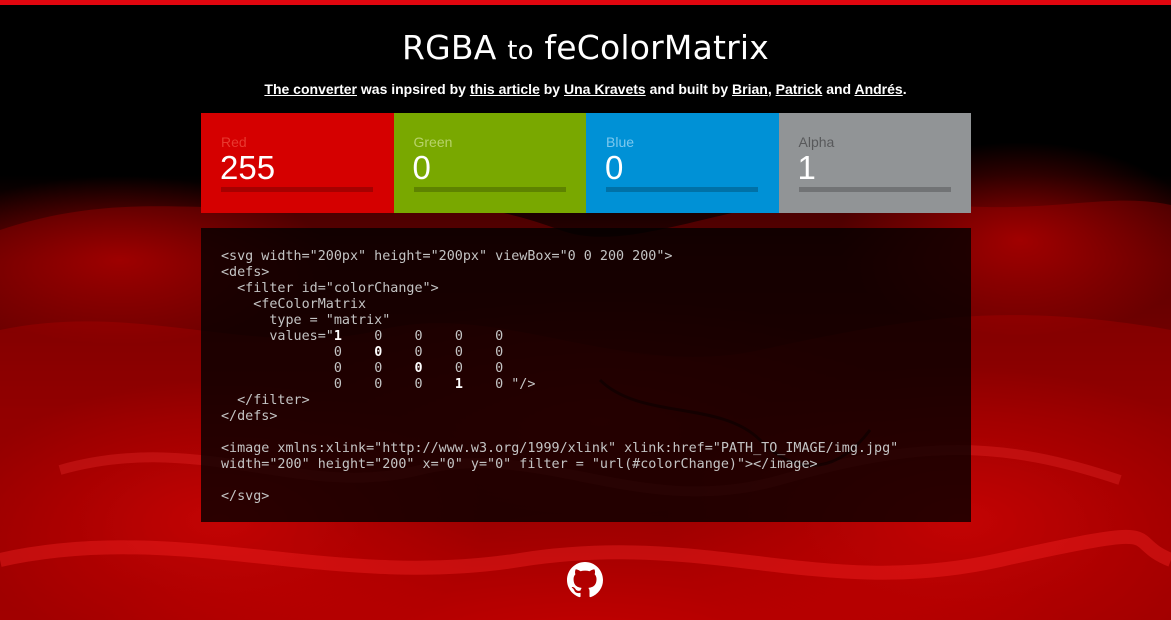 Image resolution: width=1171 pixels, height=620 pixels. Describe the element at coordinates (585, 580) in the screenshot. I see `github-icon` at that location.